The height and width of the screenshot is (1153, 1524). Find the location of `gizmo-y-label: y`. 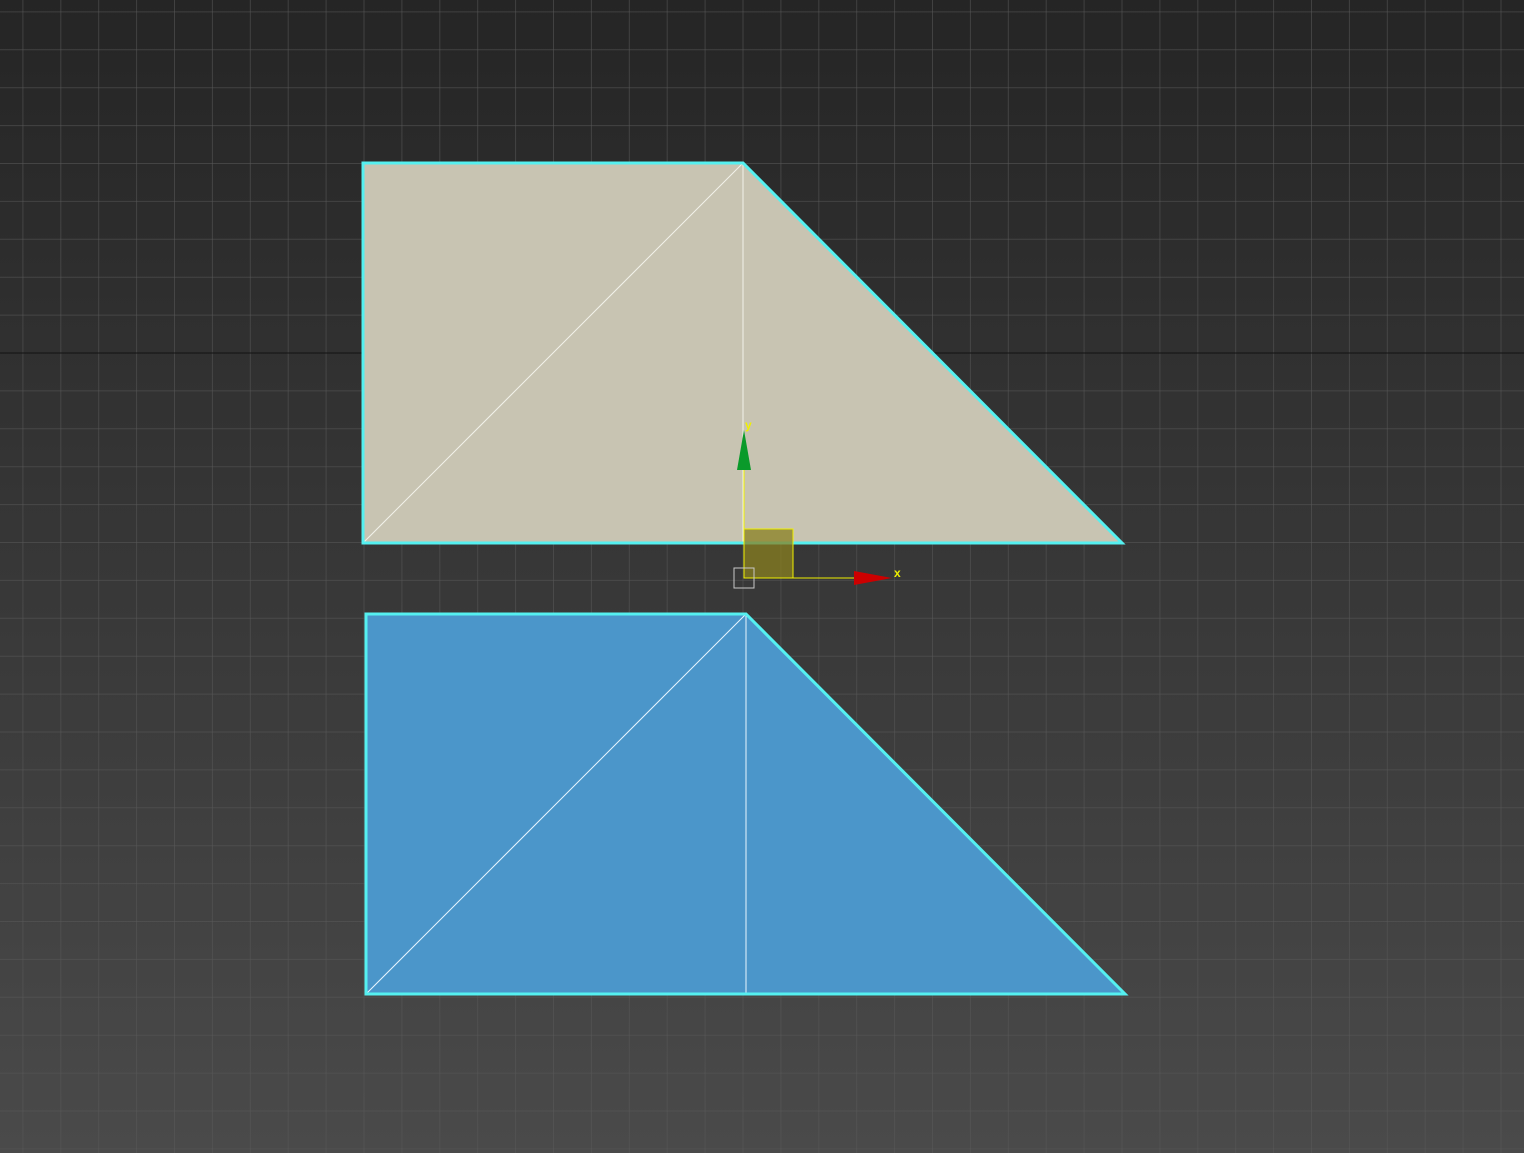

gizmo-y-label: y is located at coordinates (748, 425).